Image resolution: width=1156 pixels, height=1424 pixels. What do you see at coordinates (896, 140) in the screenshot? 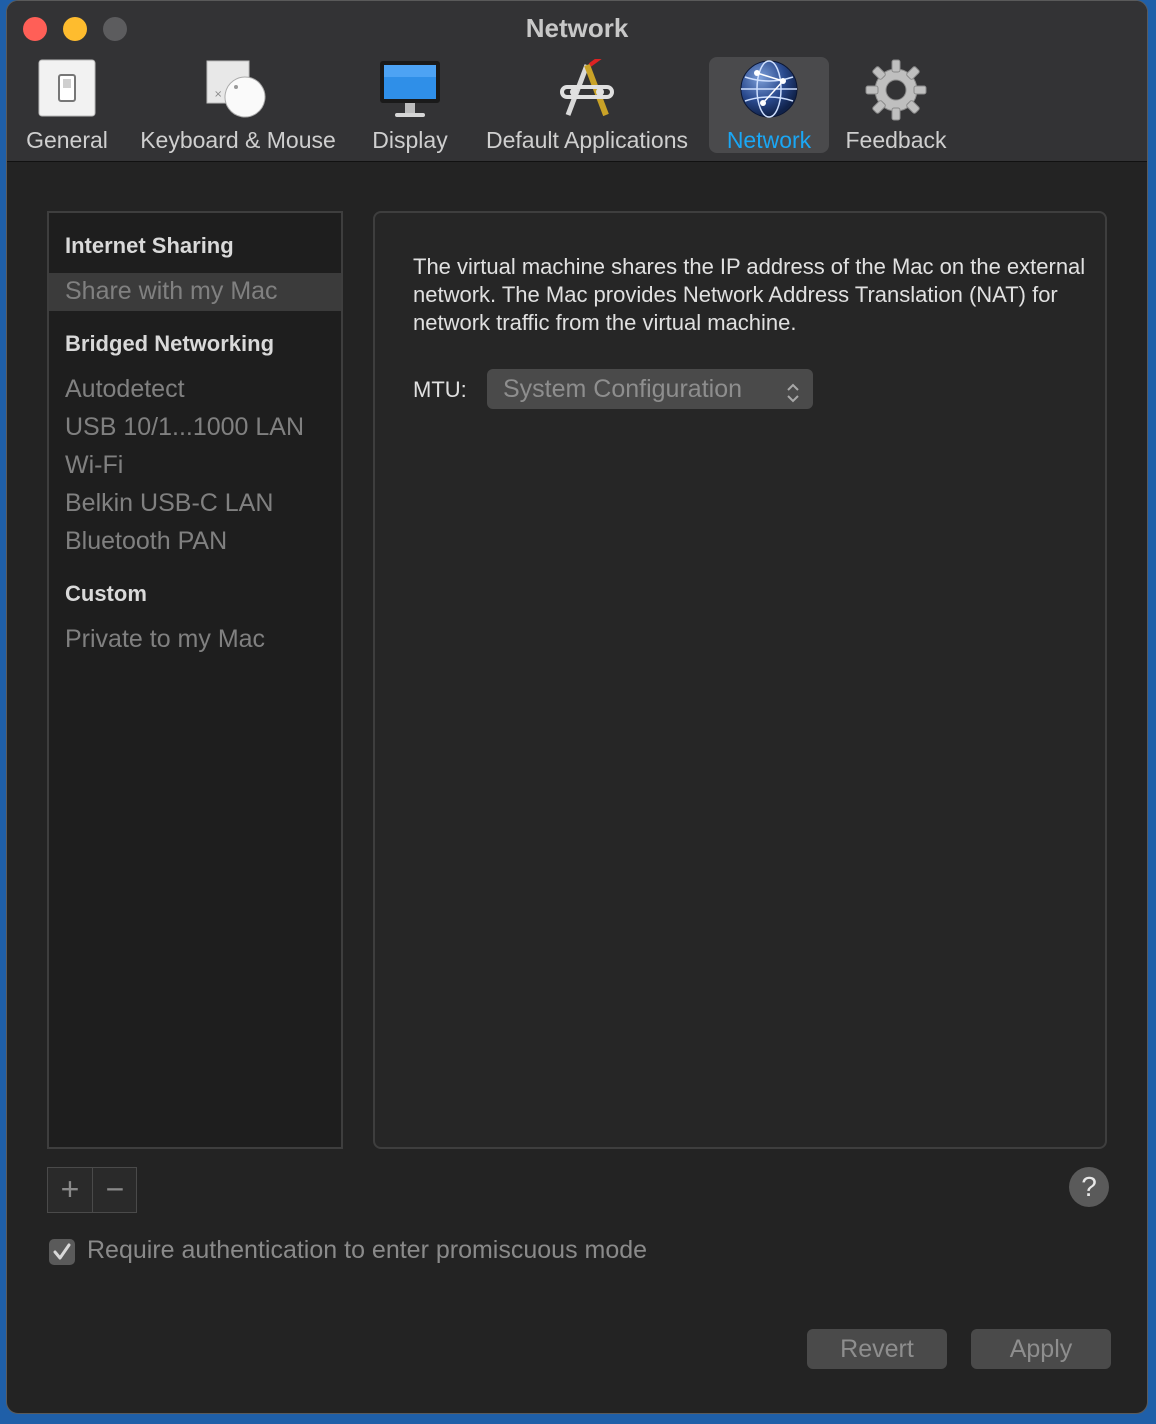
I see `tab-label: Feedback` at bounding box center [896, 140].